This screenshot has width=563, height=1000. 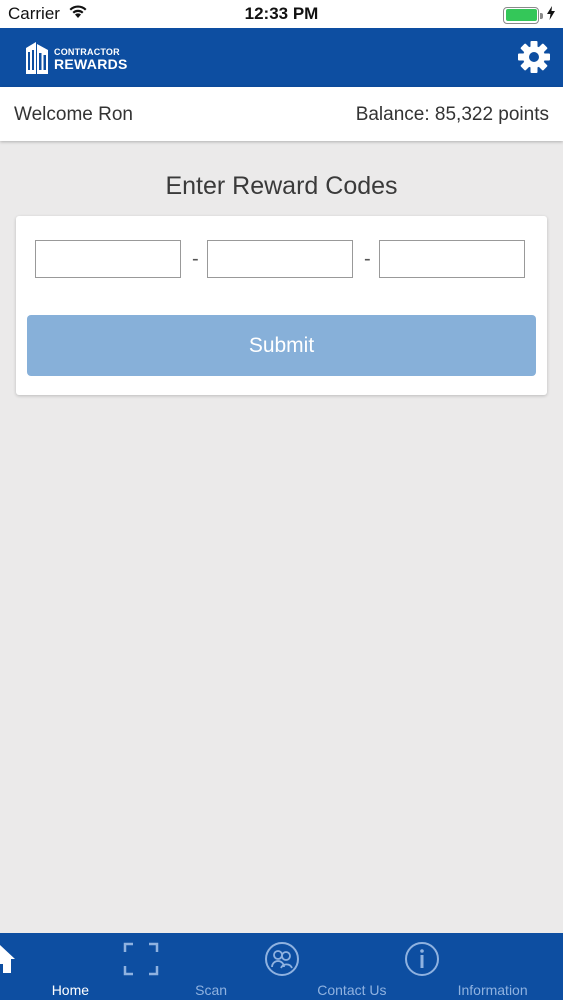 I want to click on status-time: 12:33 PM, so click(x=281, y=13).